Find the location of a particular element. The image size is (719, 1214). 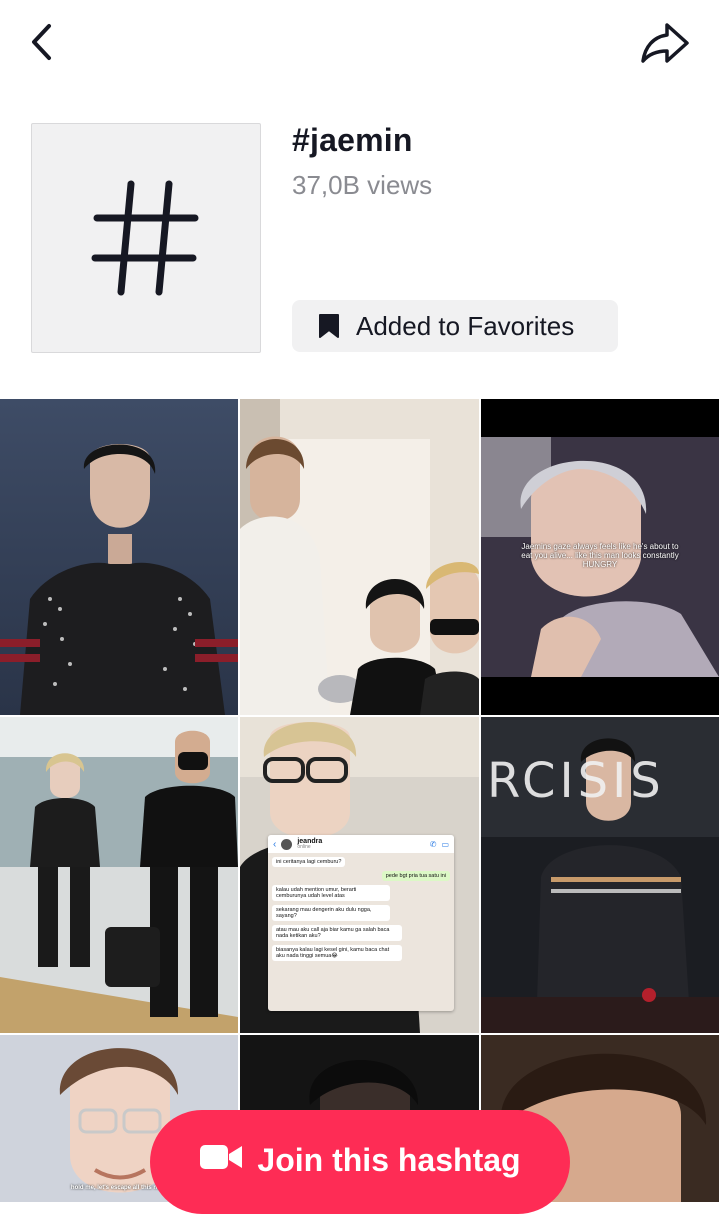

share-arrow-icon is located at coordinates (665, 43).